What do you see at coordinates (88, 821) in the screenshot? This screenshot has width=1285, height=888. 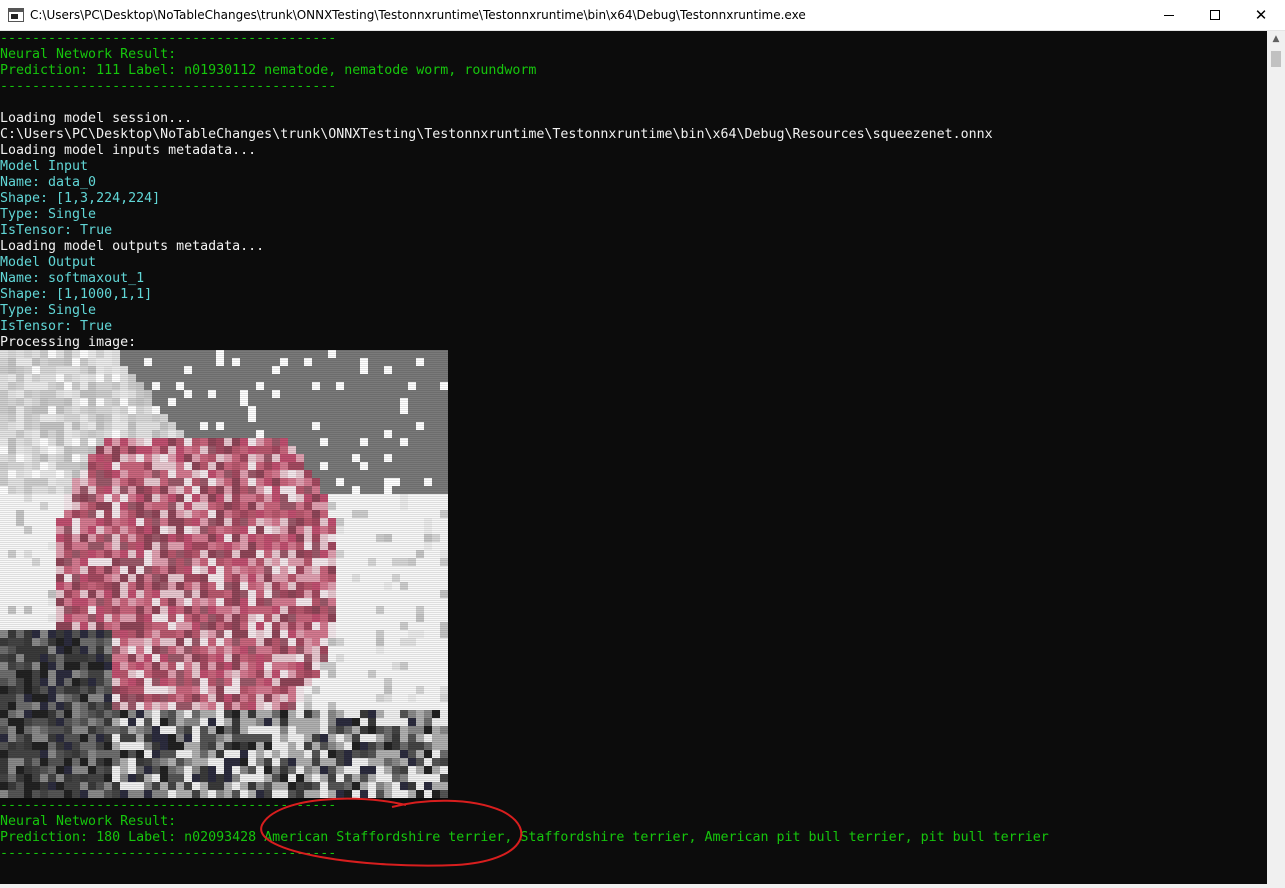 I see `result-line: Neural Network Result:` at bounding box center [88, 821].